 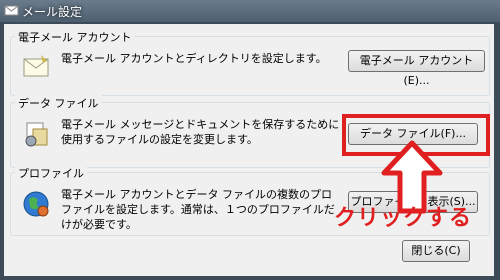 What do you see at coordinates (36, 66) in the screenshot?
I see `email-account-icon` at bounding box center [36, 66].